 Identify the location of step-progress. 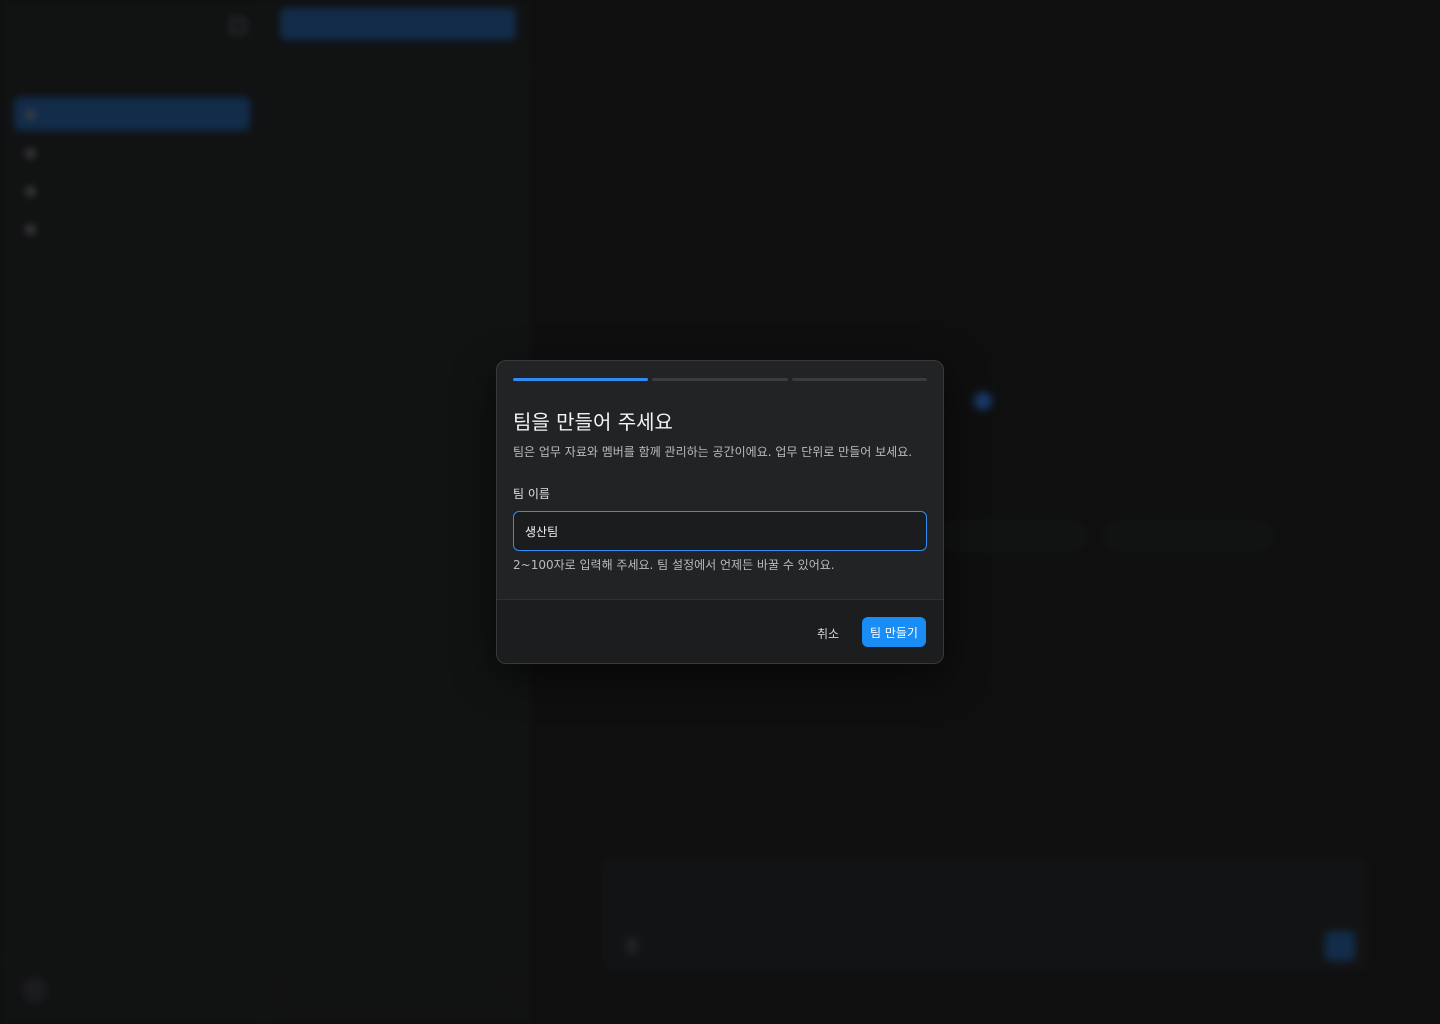
(720, 379).